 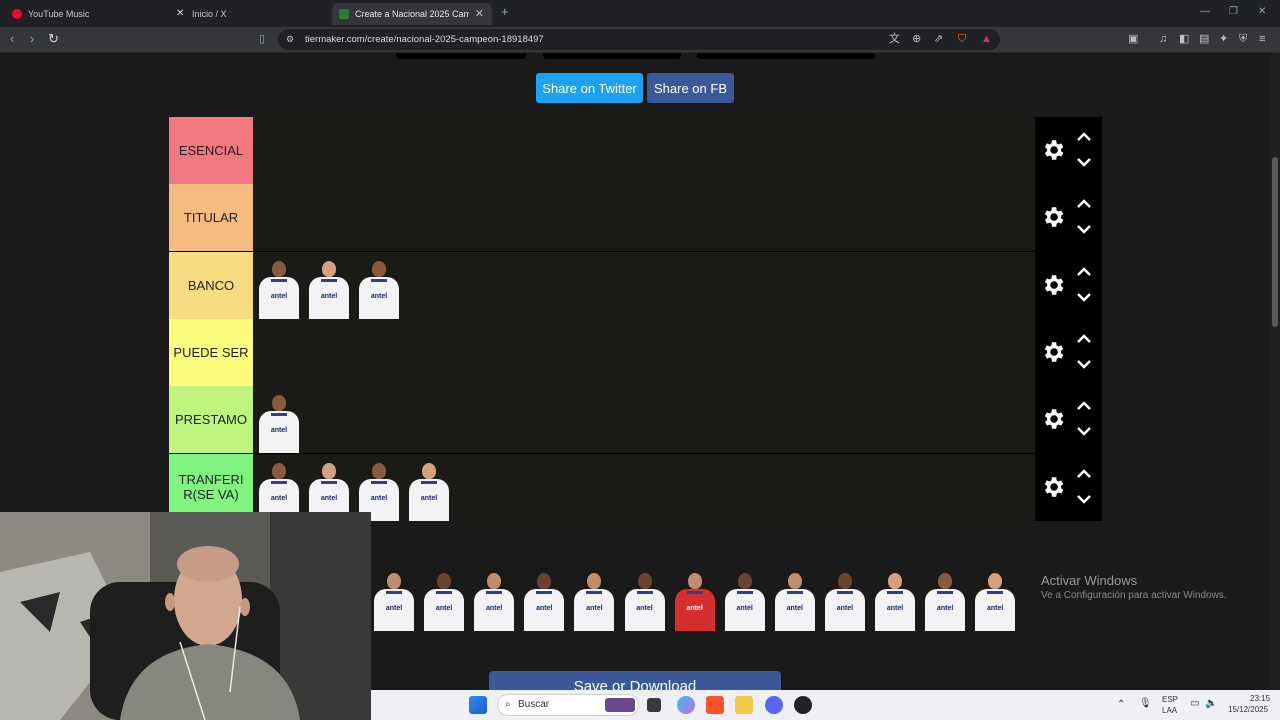 What do you see at coordinates (412, 14) in the screenshot?
I see `tab-tiermaker: Create a Nacional 2025 Campeo ✕` at bounding box center [412, 14].